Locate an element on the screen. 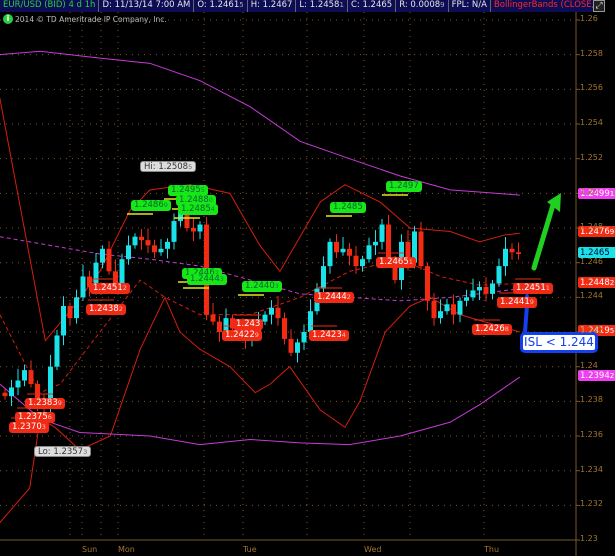 This screenshot has height=556, width=615. label-subdigit: 5 is located at coordinates (612, 330).